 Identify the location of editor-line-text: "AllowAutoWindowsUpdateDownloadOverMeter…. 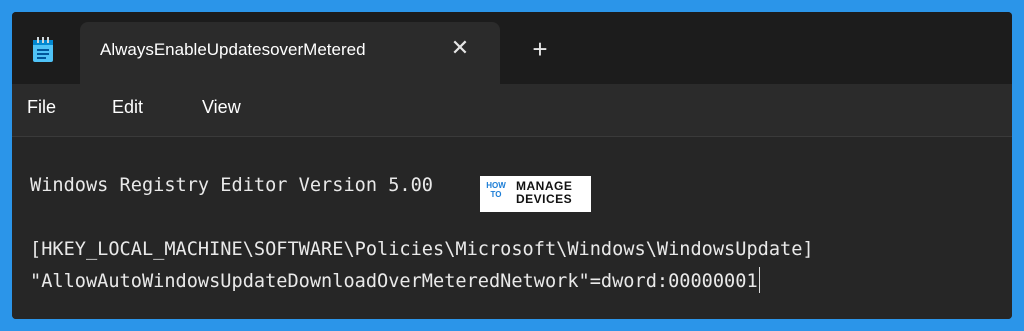
(394, 281).